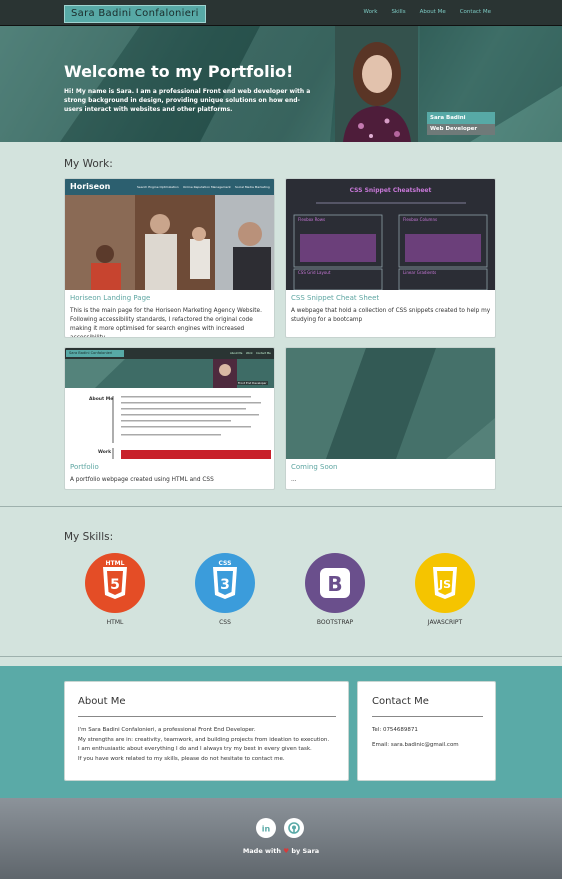  I want to click on work-heading: My Work:, so click(88, 164).